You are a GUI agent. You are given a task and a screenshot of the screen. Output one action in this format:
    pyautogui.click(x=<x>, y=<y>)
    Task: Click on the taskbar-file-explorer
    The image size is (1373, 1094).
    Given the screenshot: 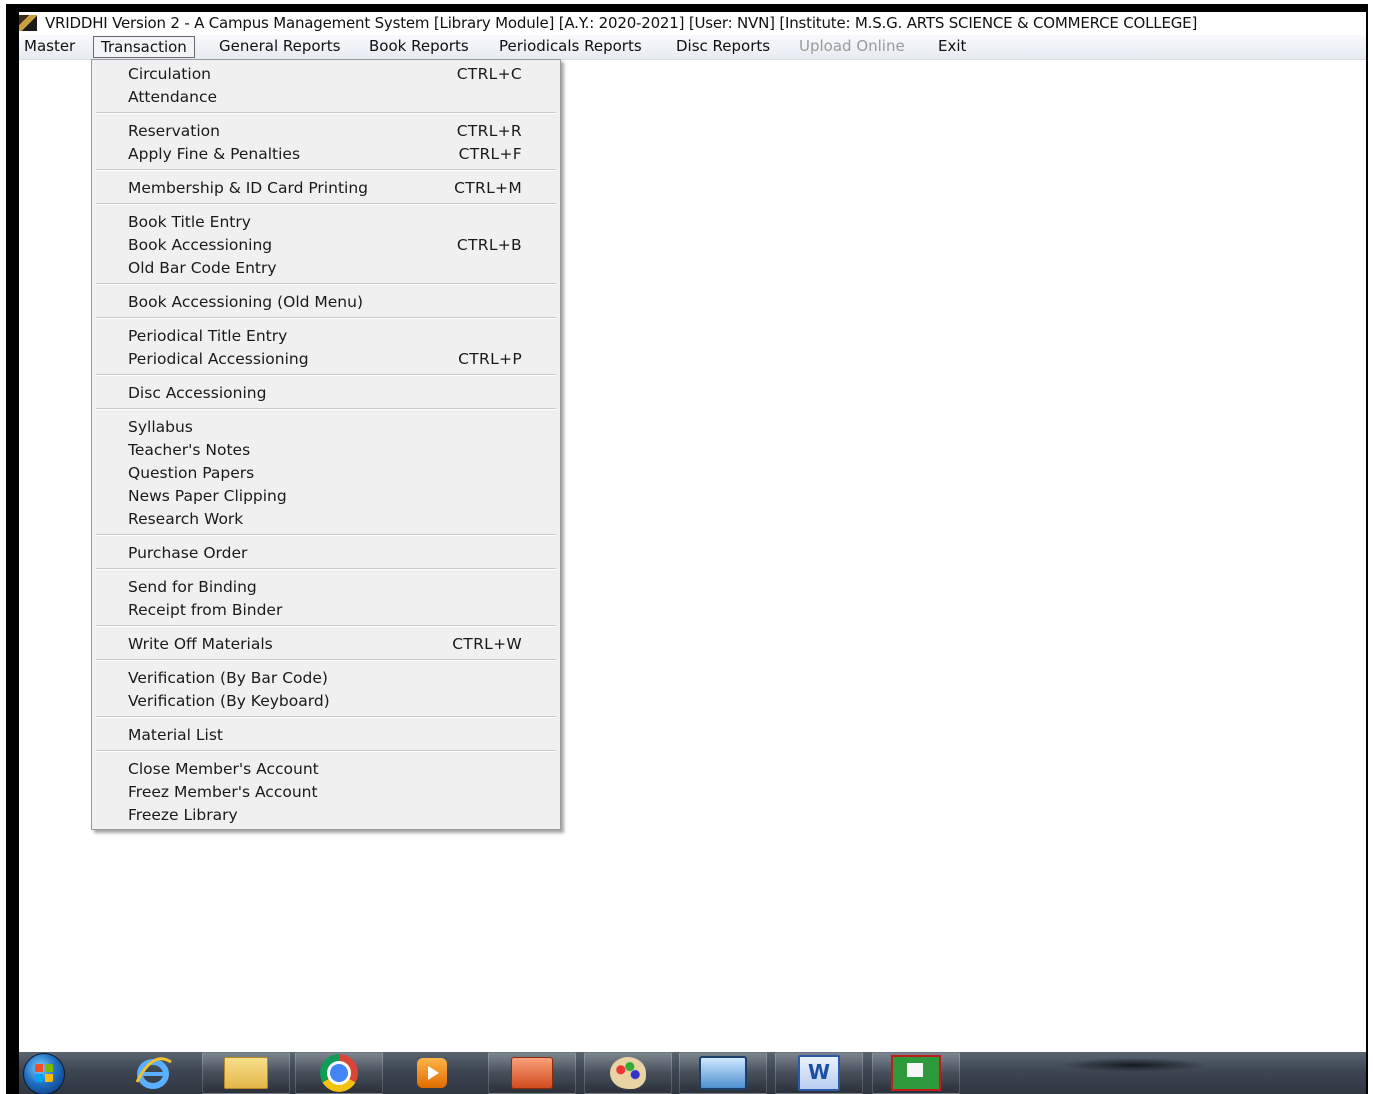 What is the action you would take?
    pyautogui.click(x=246, y=1073)
    